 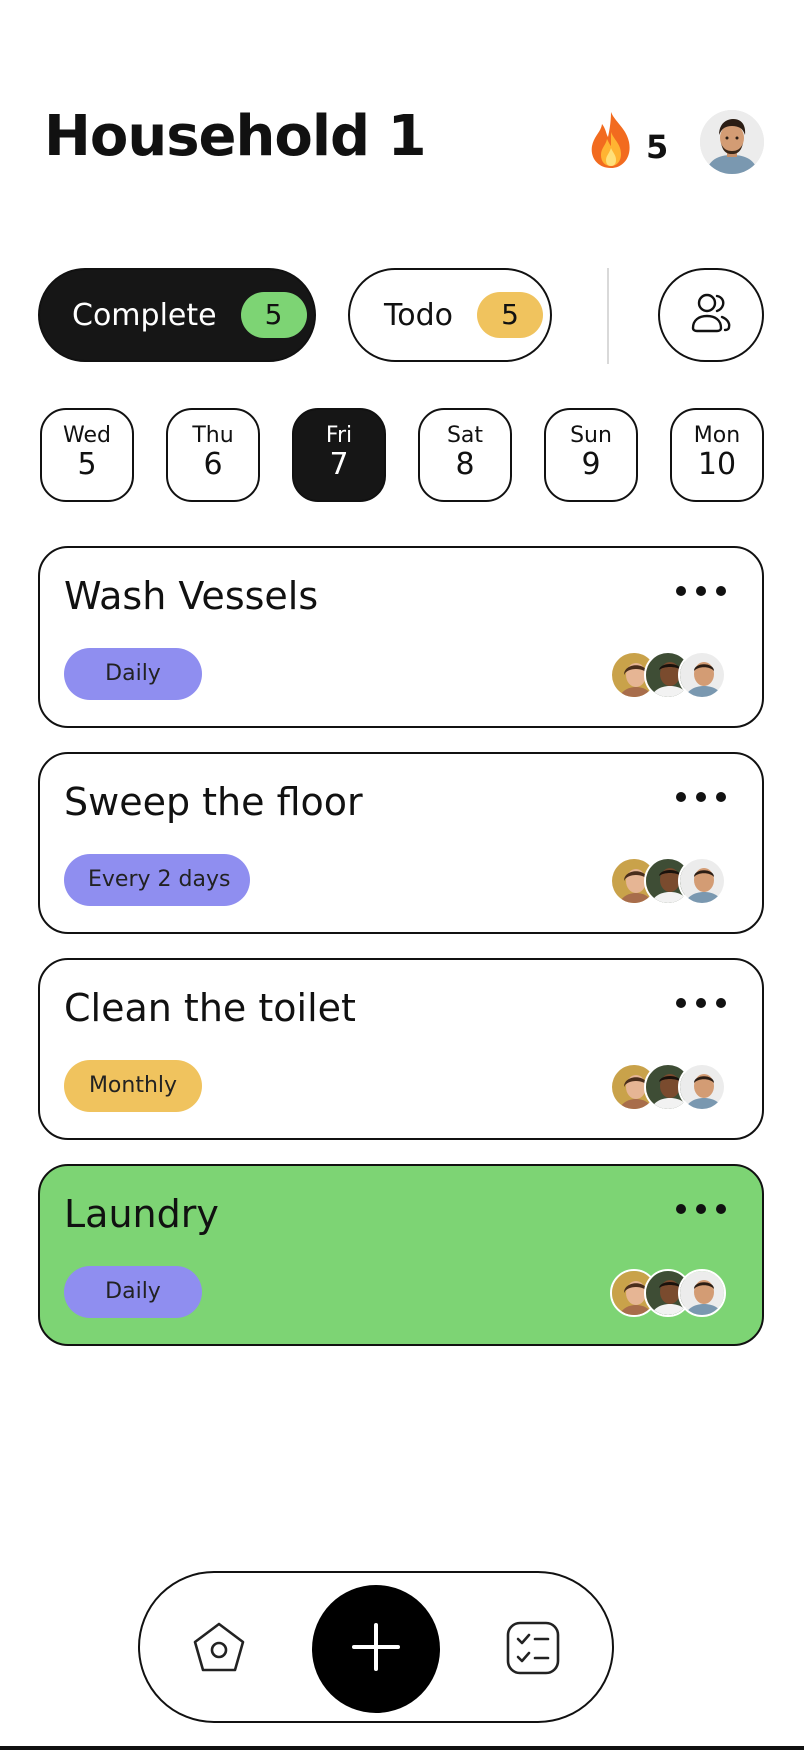 I want to click on task-card: Sweep the floor Every 2 days, so click(x=401, y=843).